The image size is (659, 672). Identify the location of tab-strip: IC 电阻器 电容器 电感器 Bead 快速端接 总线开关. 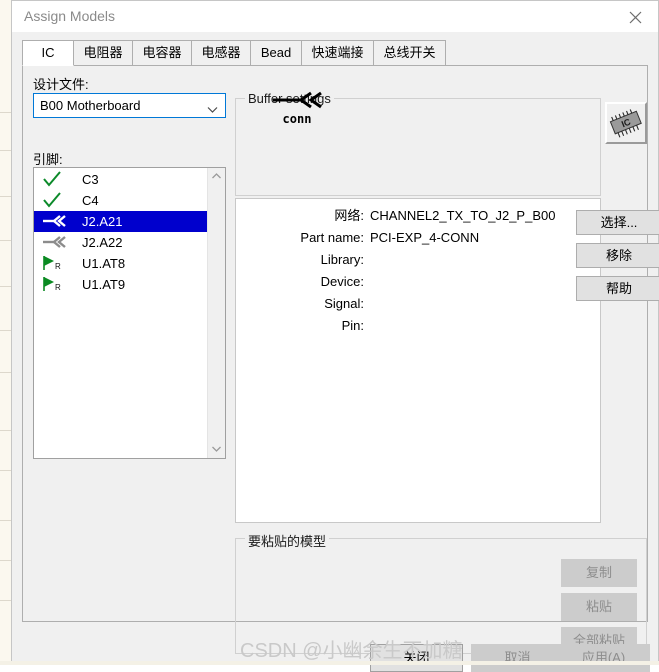
(335, 53).